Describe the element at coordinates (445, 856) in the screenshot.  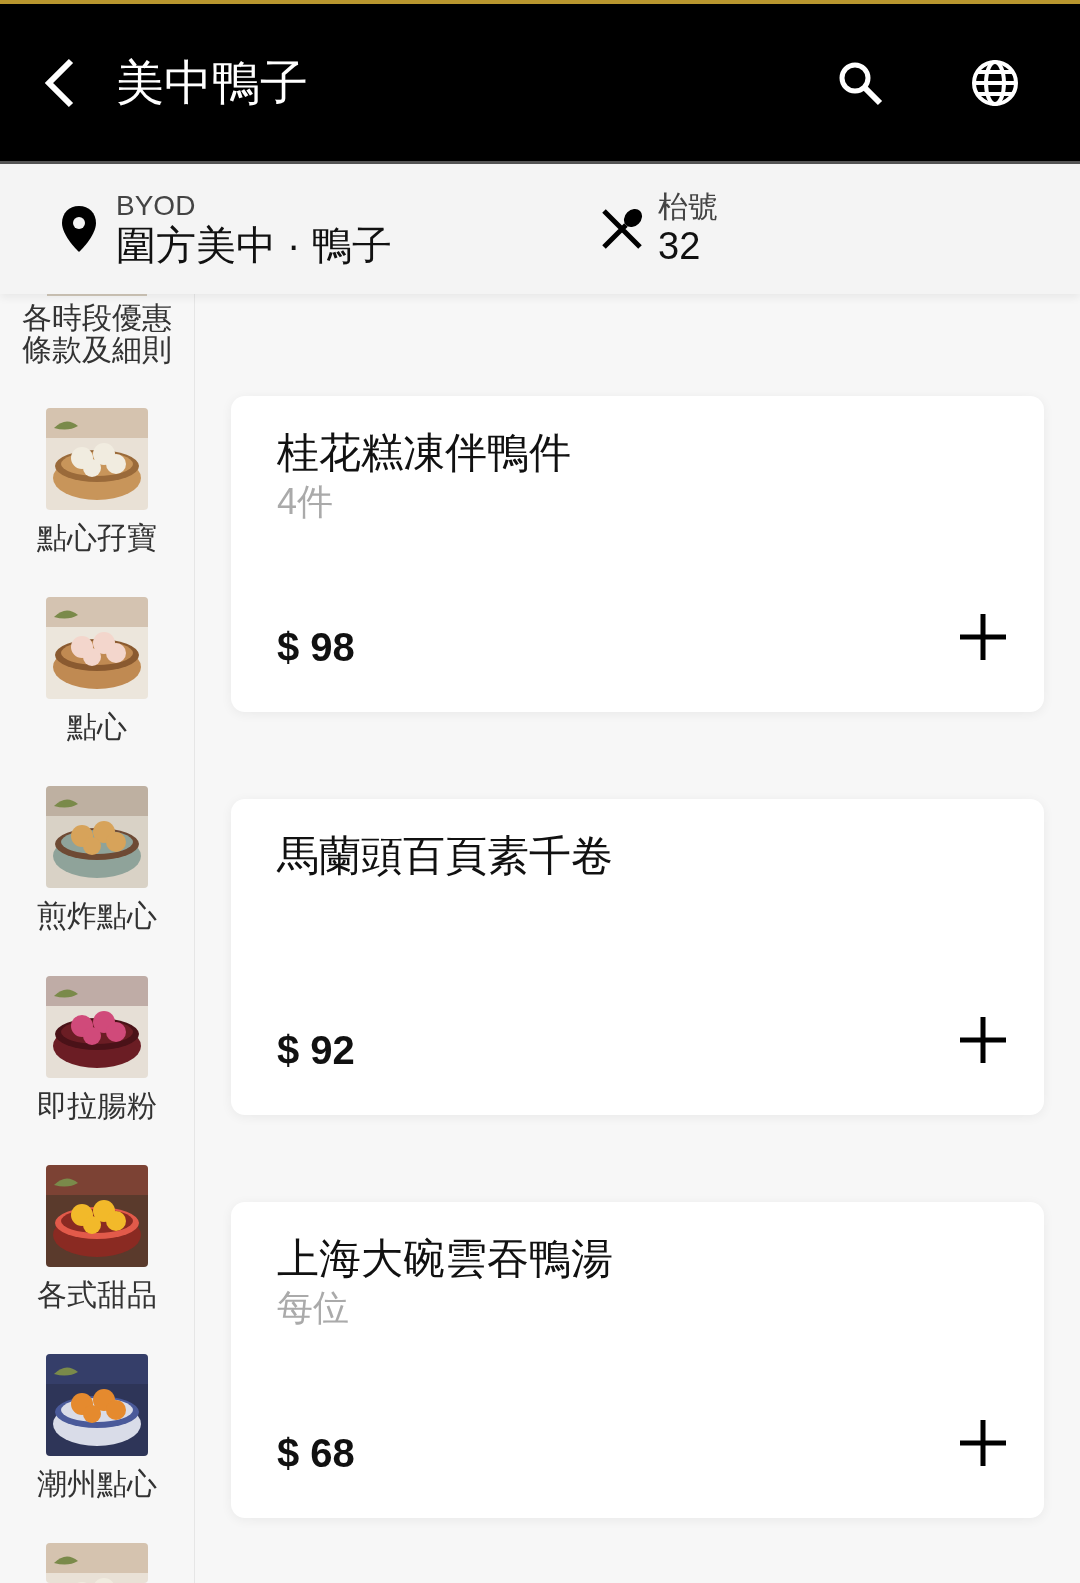
I see `item-name: 馬蘭頭百頁素千卷` at that location.